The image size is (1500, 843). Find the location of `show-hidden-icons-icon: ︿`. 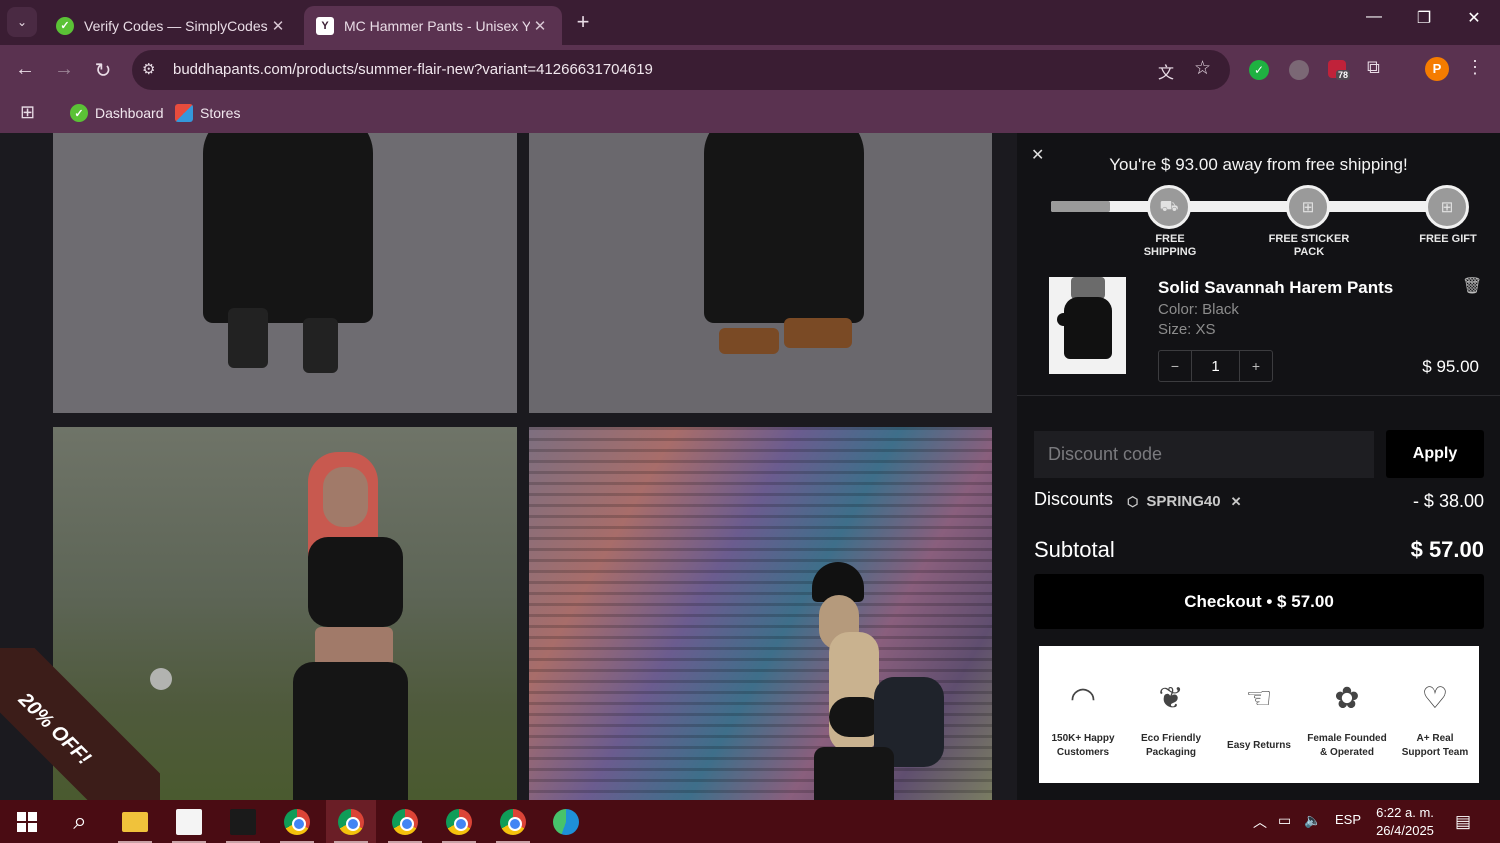

show-hidden-icons-icon: ︿ is located at coordinates (1260, 822).